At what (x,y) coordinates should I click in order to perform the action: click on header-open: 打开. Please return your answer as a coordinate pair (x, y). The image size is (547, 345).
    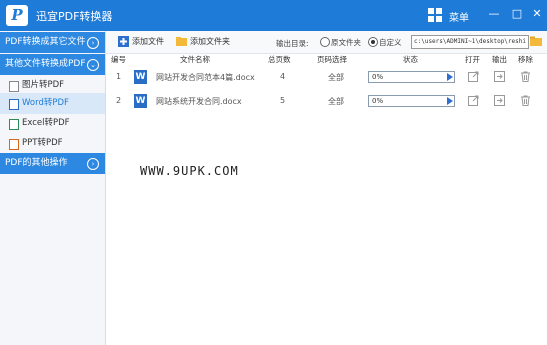
    Looking at the image, I should click on (472, 59).